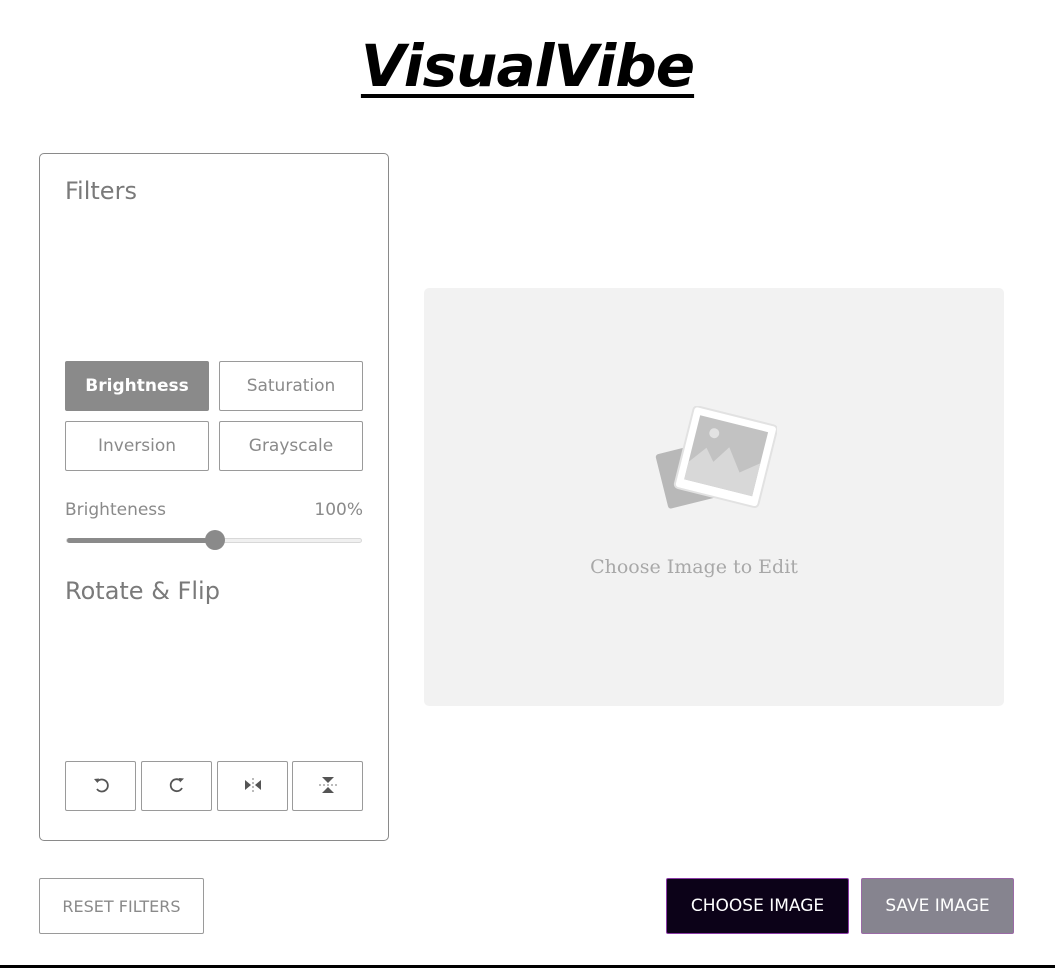  Describe the element at coordinates (694, 567) in the screenshot. I see `preview-placeholder-text: Choose Image to Edit` at that location.